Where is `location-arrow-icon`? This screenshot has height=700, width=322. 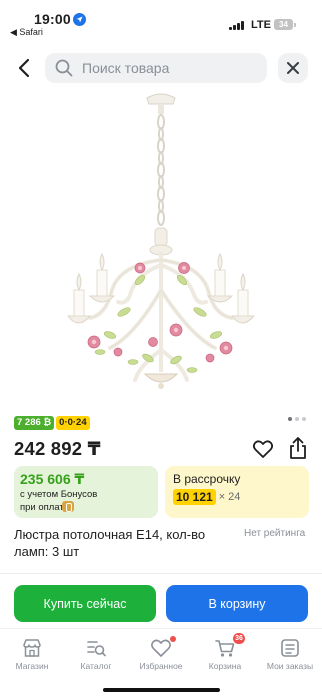
location-arrow-icon is located at coordinates (79, 19).